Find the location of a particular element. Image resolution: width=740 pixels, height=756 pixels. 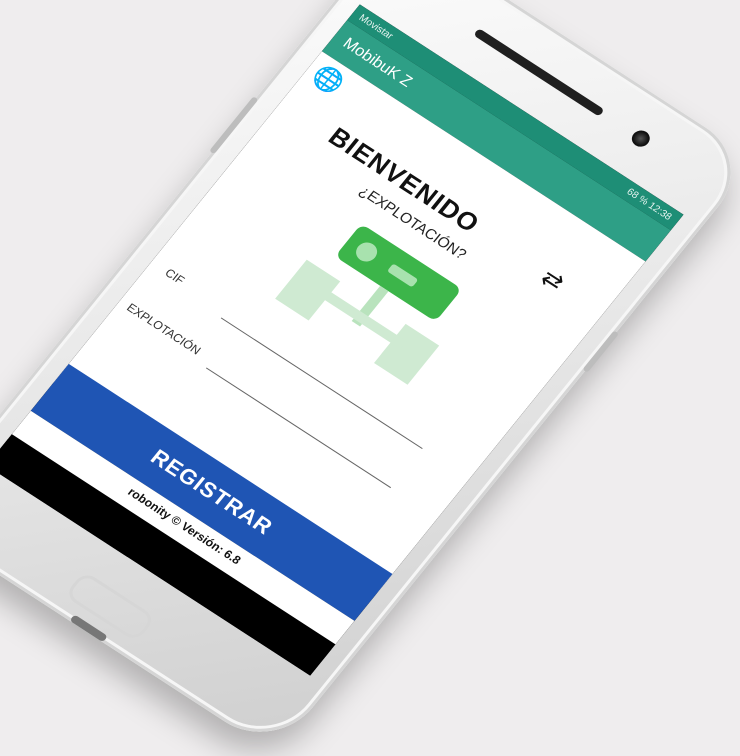

logo-crossbar is located at coordinates (361, 318).